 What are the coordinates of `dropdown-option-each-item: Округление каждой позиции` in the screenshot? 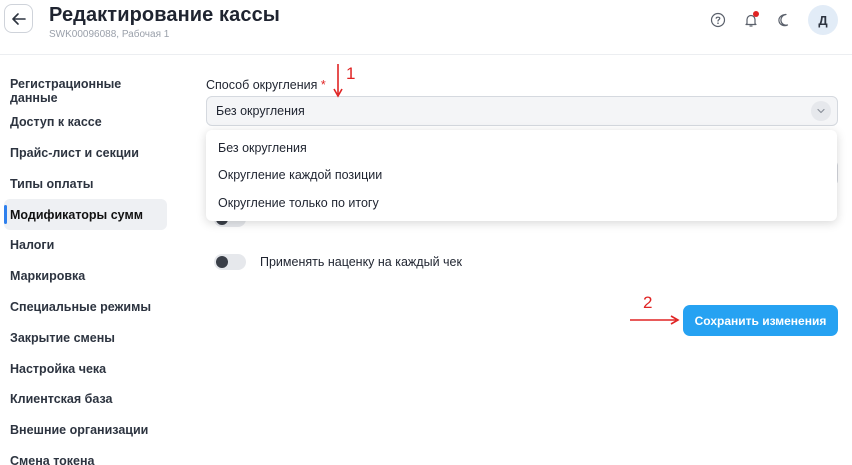 It's located at (521, 176).